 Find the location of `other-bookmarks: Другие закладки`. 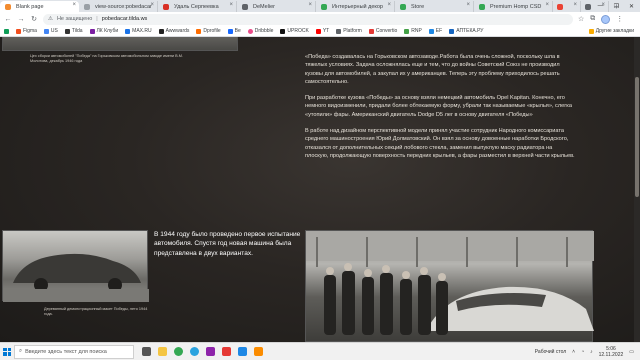

other-bookmarks: Другие закладки is located at coordinates (614, 31).